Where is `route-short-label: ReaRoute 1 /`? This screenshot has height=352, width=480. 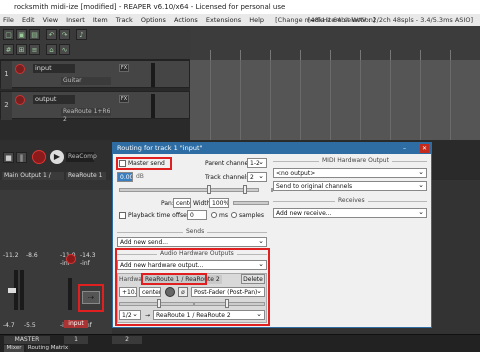 route-short-label: ReaRoute 1 / is located at coordinates (86, 179).